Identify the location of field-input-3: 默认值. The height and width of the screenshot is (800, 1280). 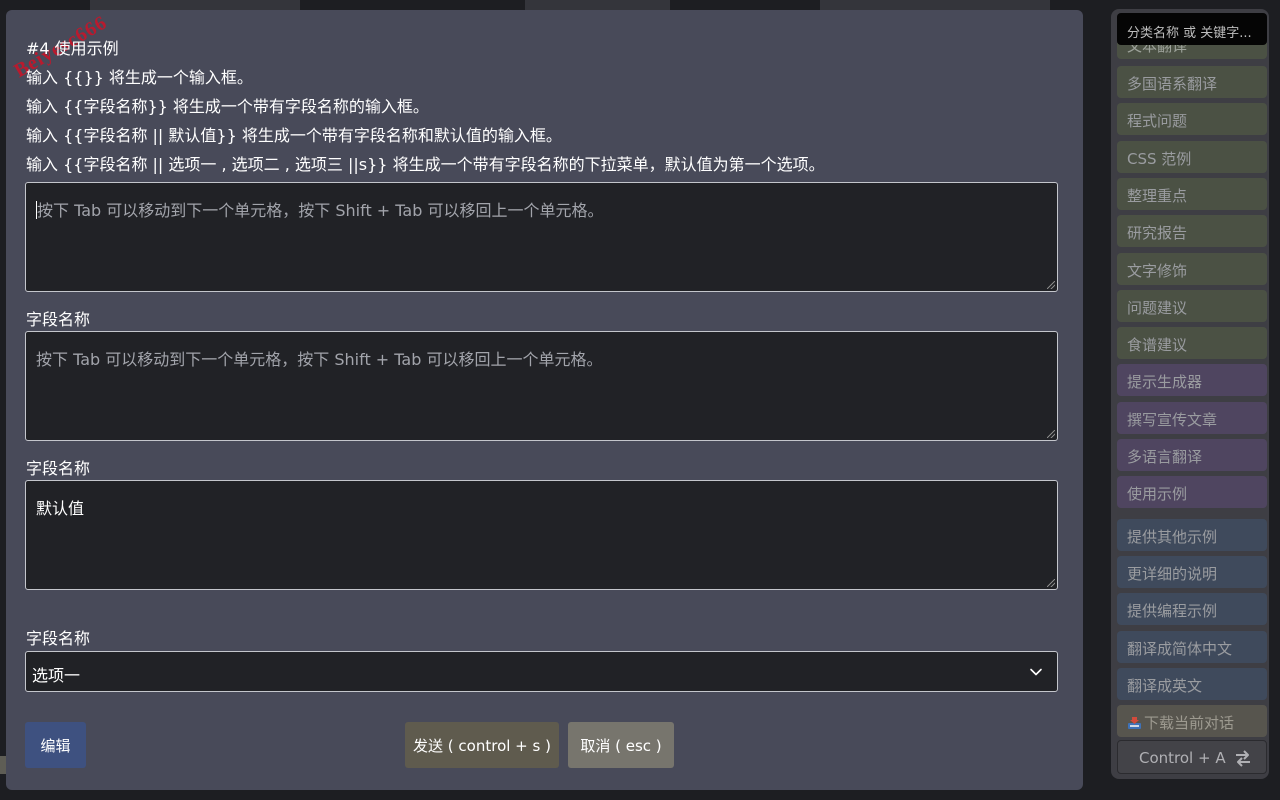
(541, 535).